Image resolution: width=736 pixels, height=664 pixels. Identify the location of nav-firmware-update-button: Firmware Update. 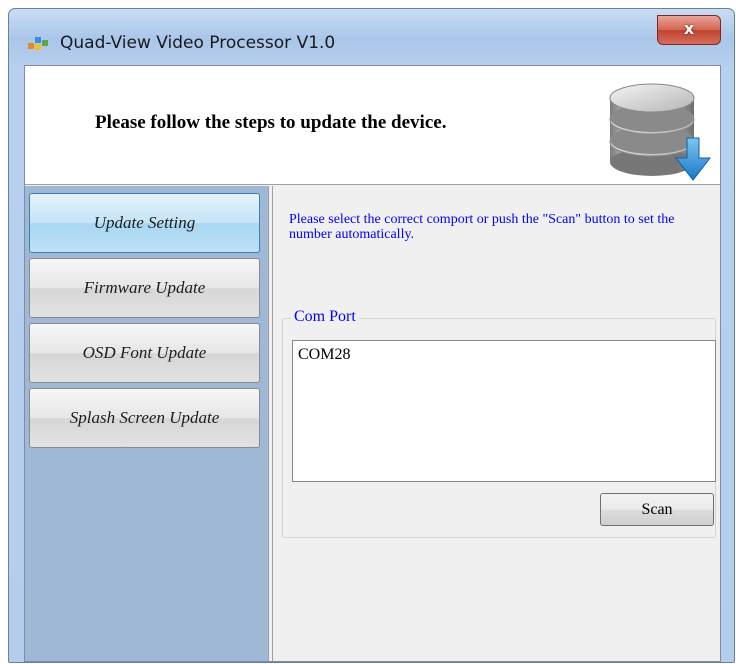
(144, 288).